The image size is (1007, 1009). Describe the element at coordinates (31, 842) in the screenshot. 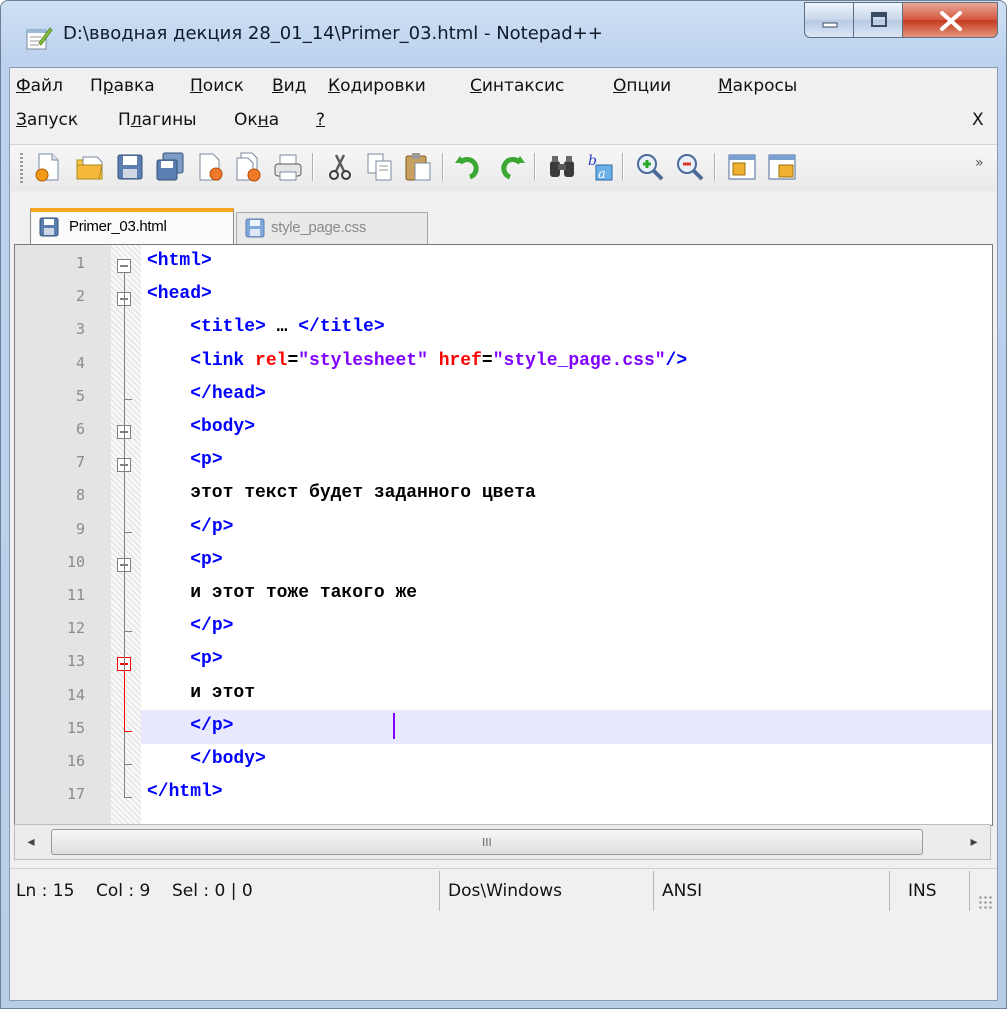

I see `scroll-left-arrow-icon: ◂` at that location.